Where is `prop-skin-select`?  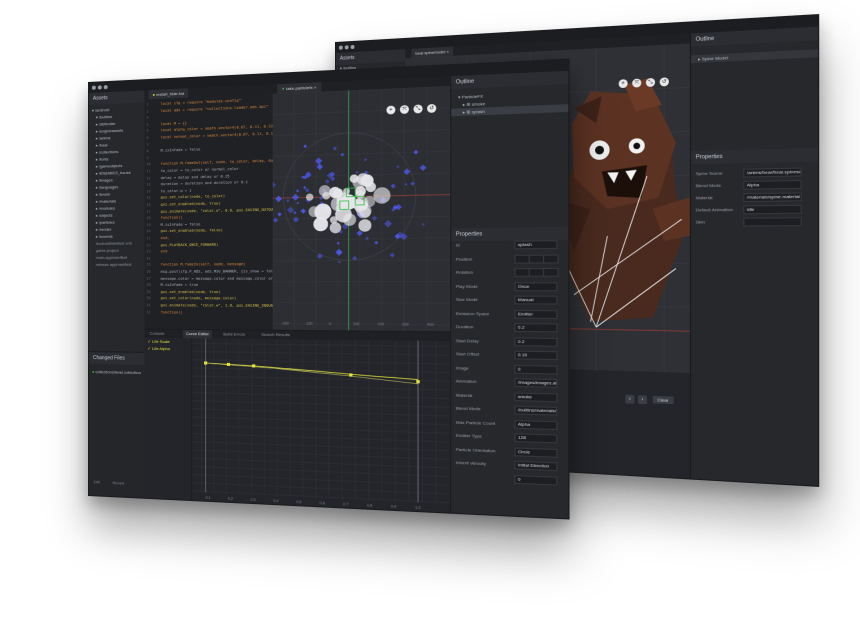
prop-skin-select is located at coordinates (772, 221).